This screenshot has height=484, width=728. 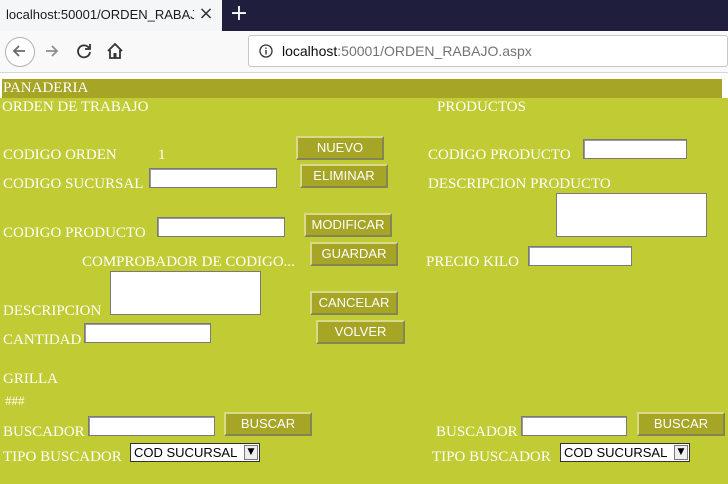 I want to click on precio-kilo-input, so click(x=580, y=256).